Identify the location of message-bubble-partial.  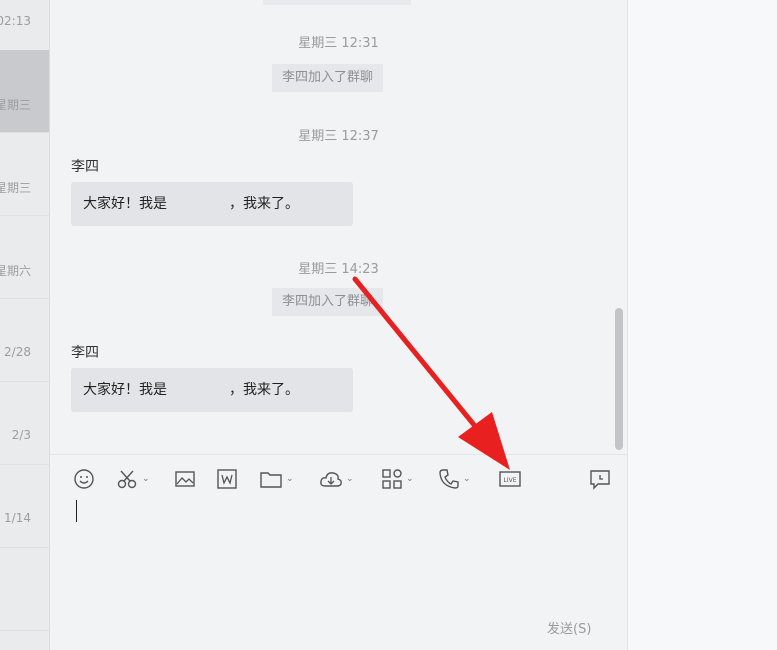
(337, 2).